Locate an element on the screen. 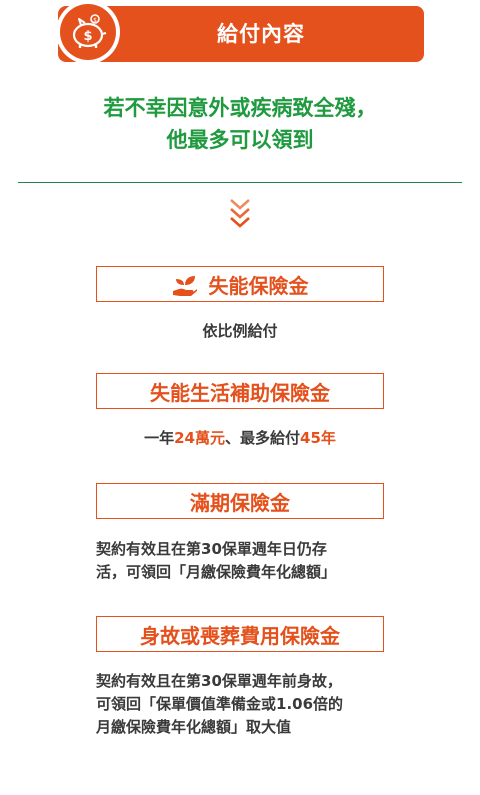  highlight-years: 45年 is located at coordinates (318, 438).